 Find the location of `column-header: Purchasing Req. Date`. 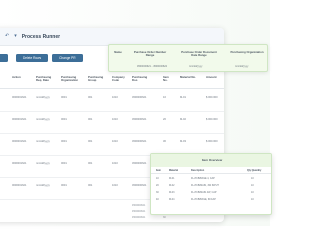

column-header: Purchasing Req. Date is located at coordinates (45, 79).